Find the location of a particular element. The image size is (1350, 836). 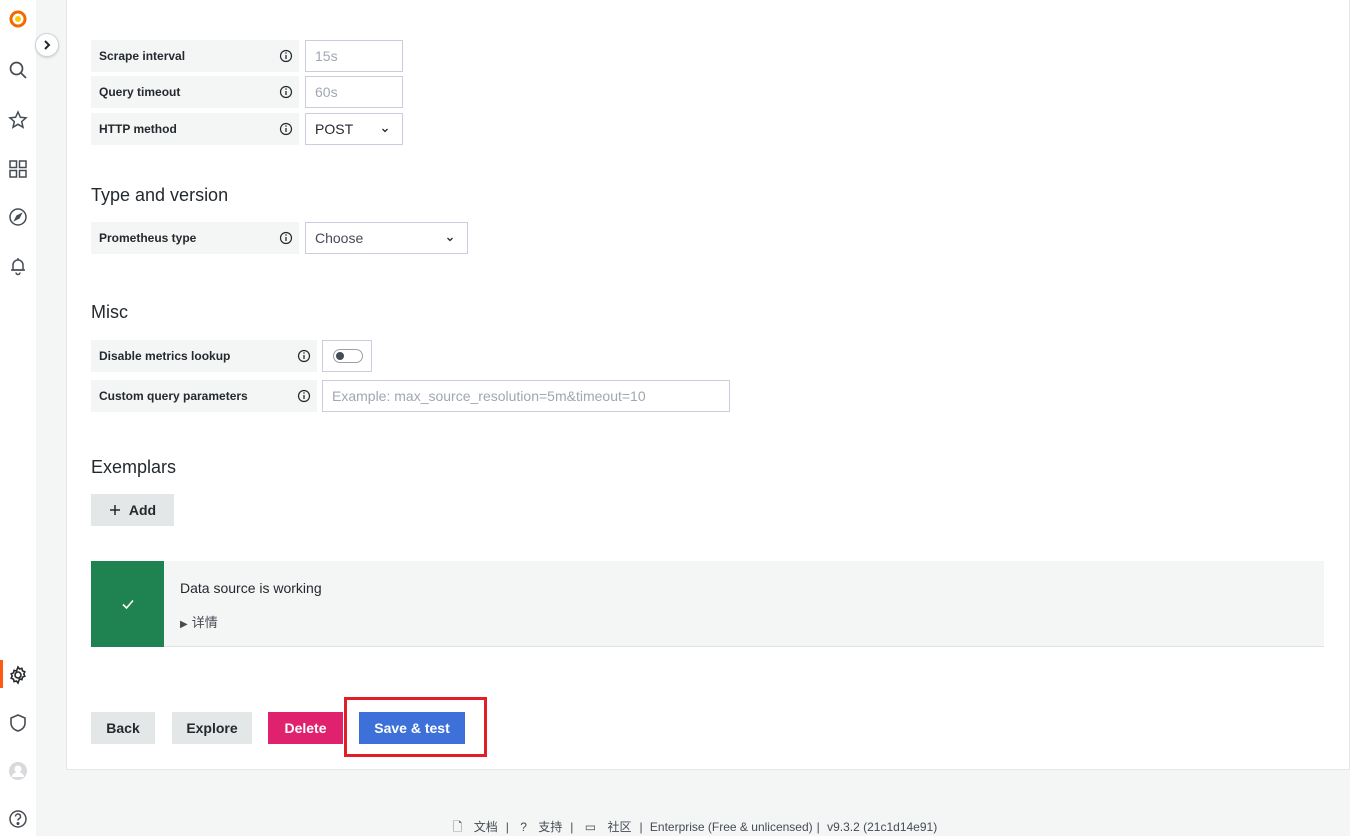

docs-label: 文档 is located at coordinates (485, 827).